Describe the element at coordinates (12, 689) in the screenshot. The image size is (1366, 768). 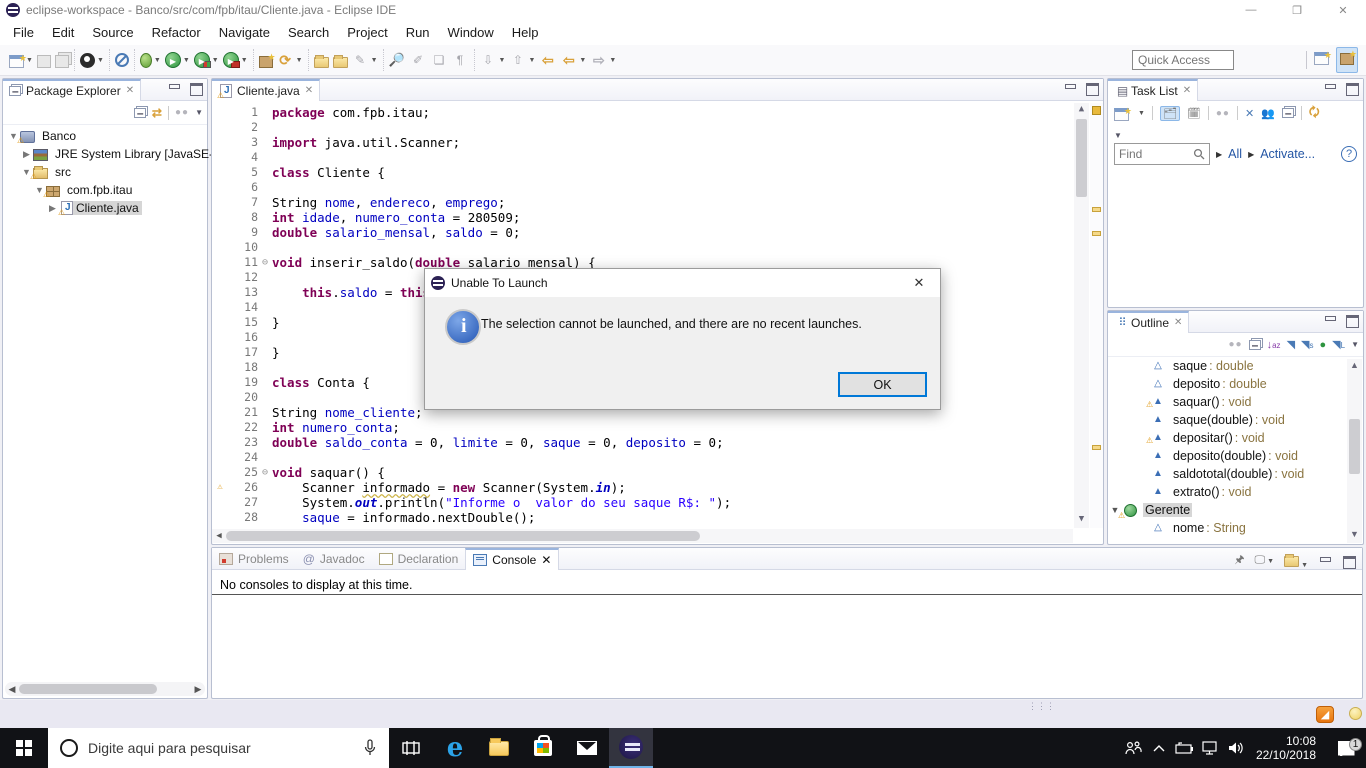
I see `scroll-left-icon: ◀` at that location.